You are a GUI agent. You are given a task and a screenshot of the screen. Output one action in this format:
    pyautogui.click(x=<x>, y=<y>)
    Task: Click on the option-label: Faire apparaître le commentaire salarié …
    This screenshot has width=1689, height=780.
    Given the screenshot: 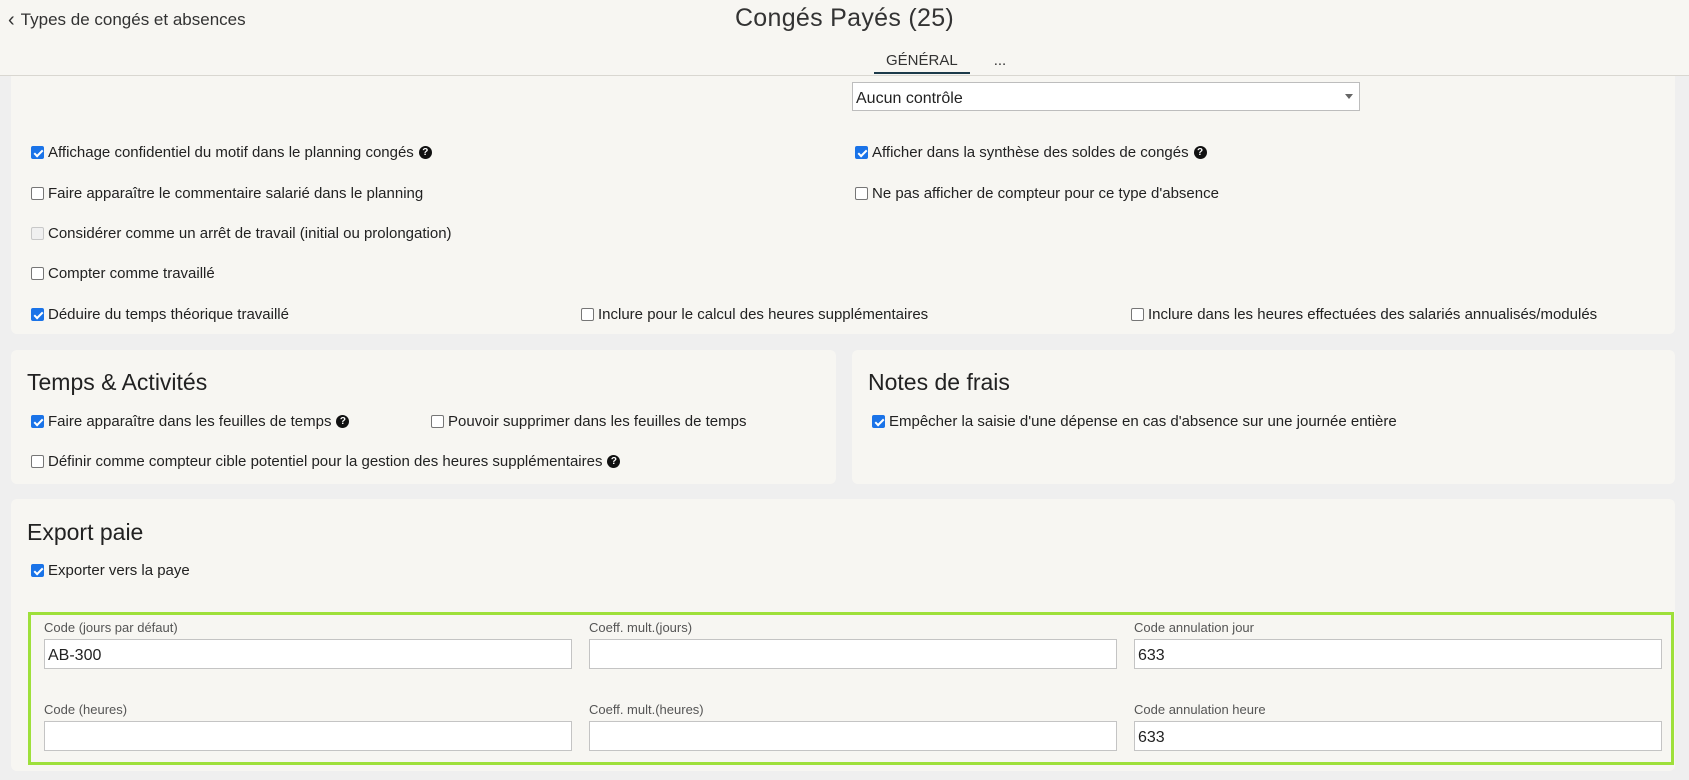 What is the action you would take?
    pyautogui.click(x=236, y=193)
    